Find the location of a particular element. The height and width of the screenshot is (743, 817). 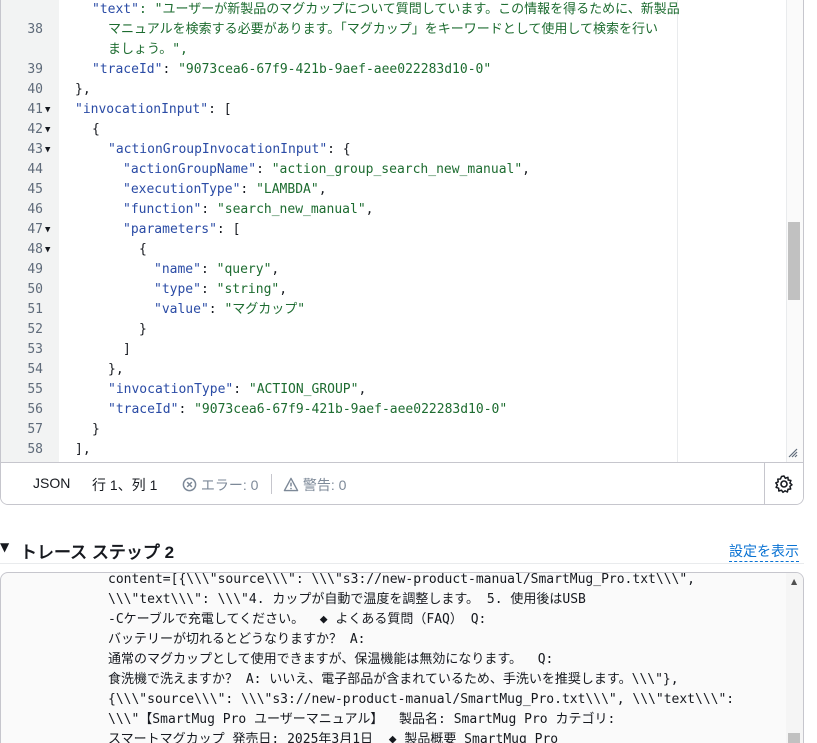

code-text: "type": "string", is located at coordinates (220, 290).